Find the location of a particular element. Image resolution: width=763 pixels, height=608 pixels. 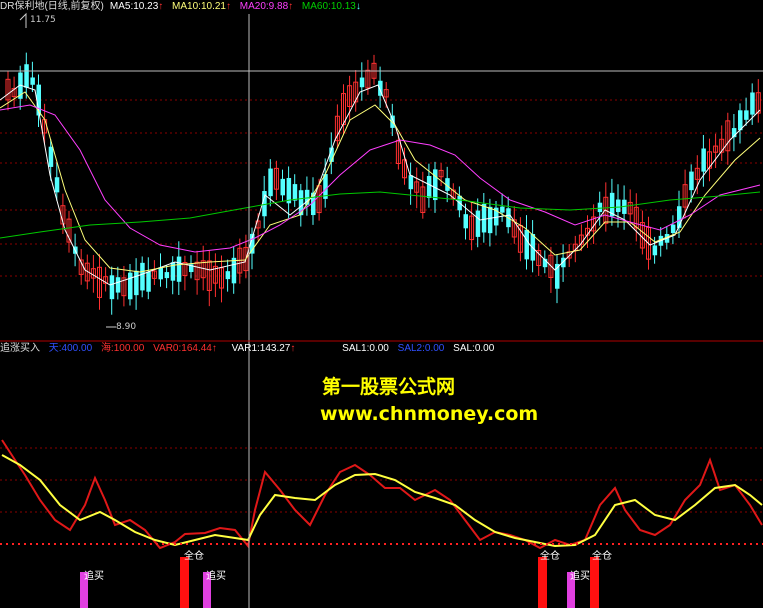

var0-value: VAR0:164.44 is located at coordinates (182, 348).